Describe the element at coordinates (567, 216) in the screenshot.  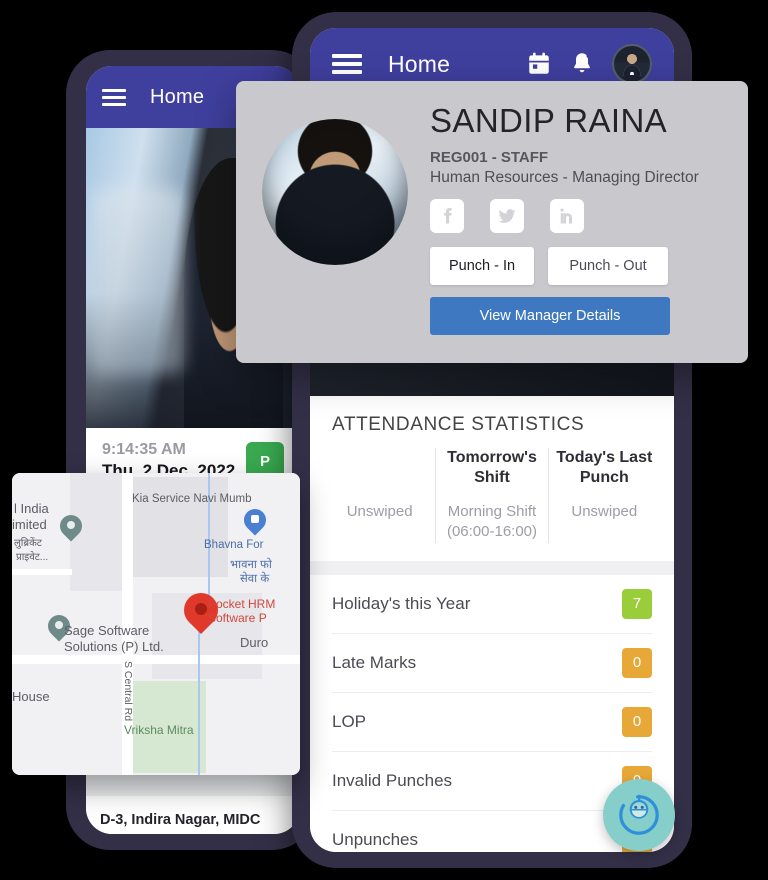
I see `linkedin-icon` at that location.